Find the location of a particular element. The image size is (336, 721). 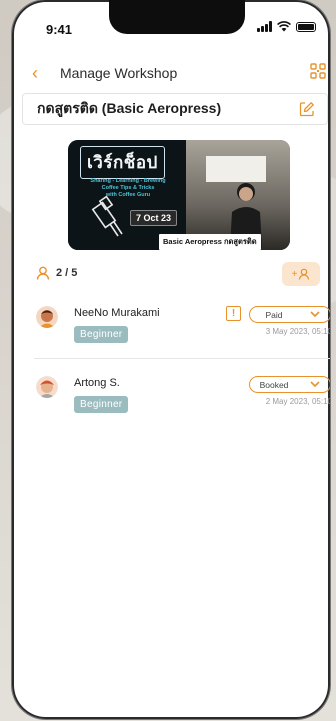

workshop-name: กดสูตรติด (Basic Aeropress) is located at coordinates (129, 108).